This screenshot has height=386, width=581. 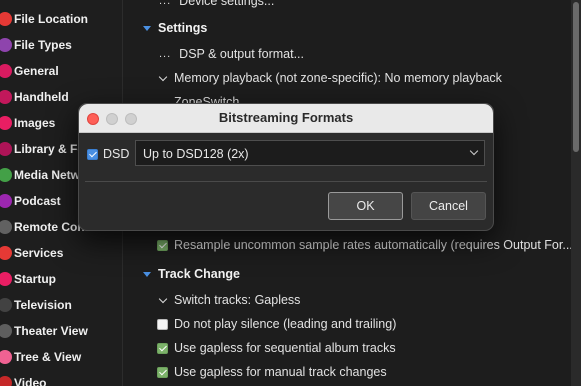 What do you see at coordinates (30, 381) in the screenshot?
I see `sidebar-item-label: Video` at bounding box center [30, 381].